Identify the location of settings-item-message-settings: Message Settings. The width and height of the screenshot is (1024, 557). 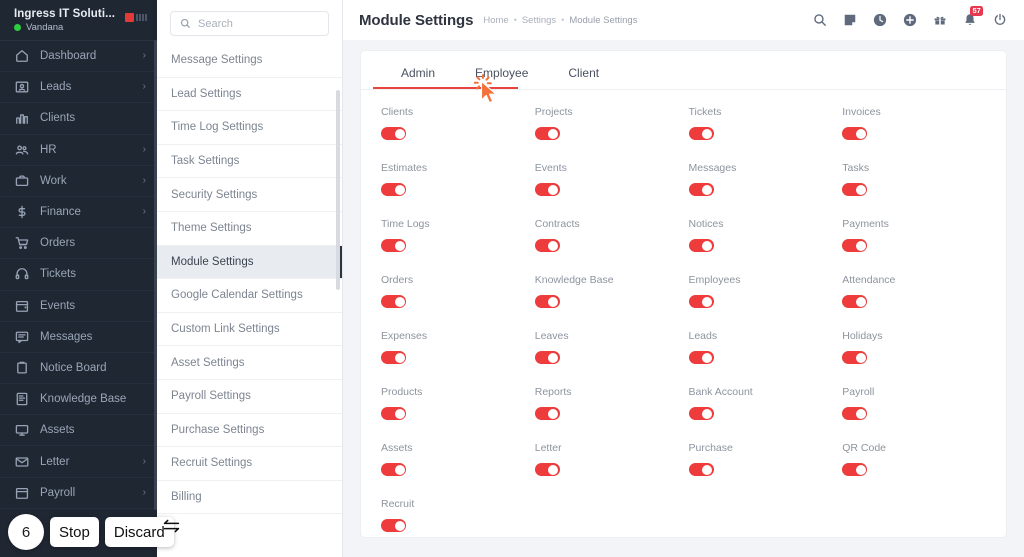
(249, 61).